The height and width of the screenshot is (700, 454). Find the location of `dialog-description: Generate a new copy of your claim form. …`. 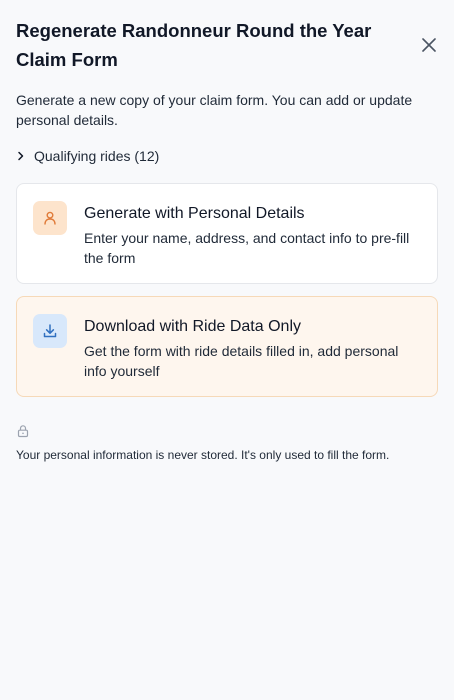

dialog-description: Generate a new copy of your claim form. … is located at coordinates (214, 110).